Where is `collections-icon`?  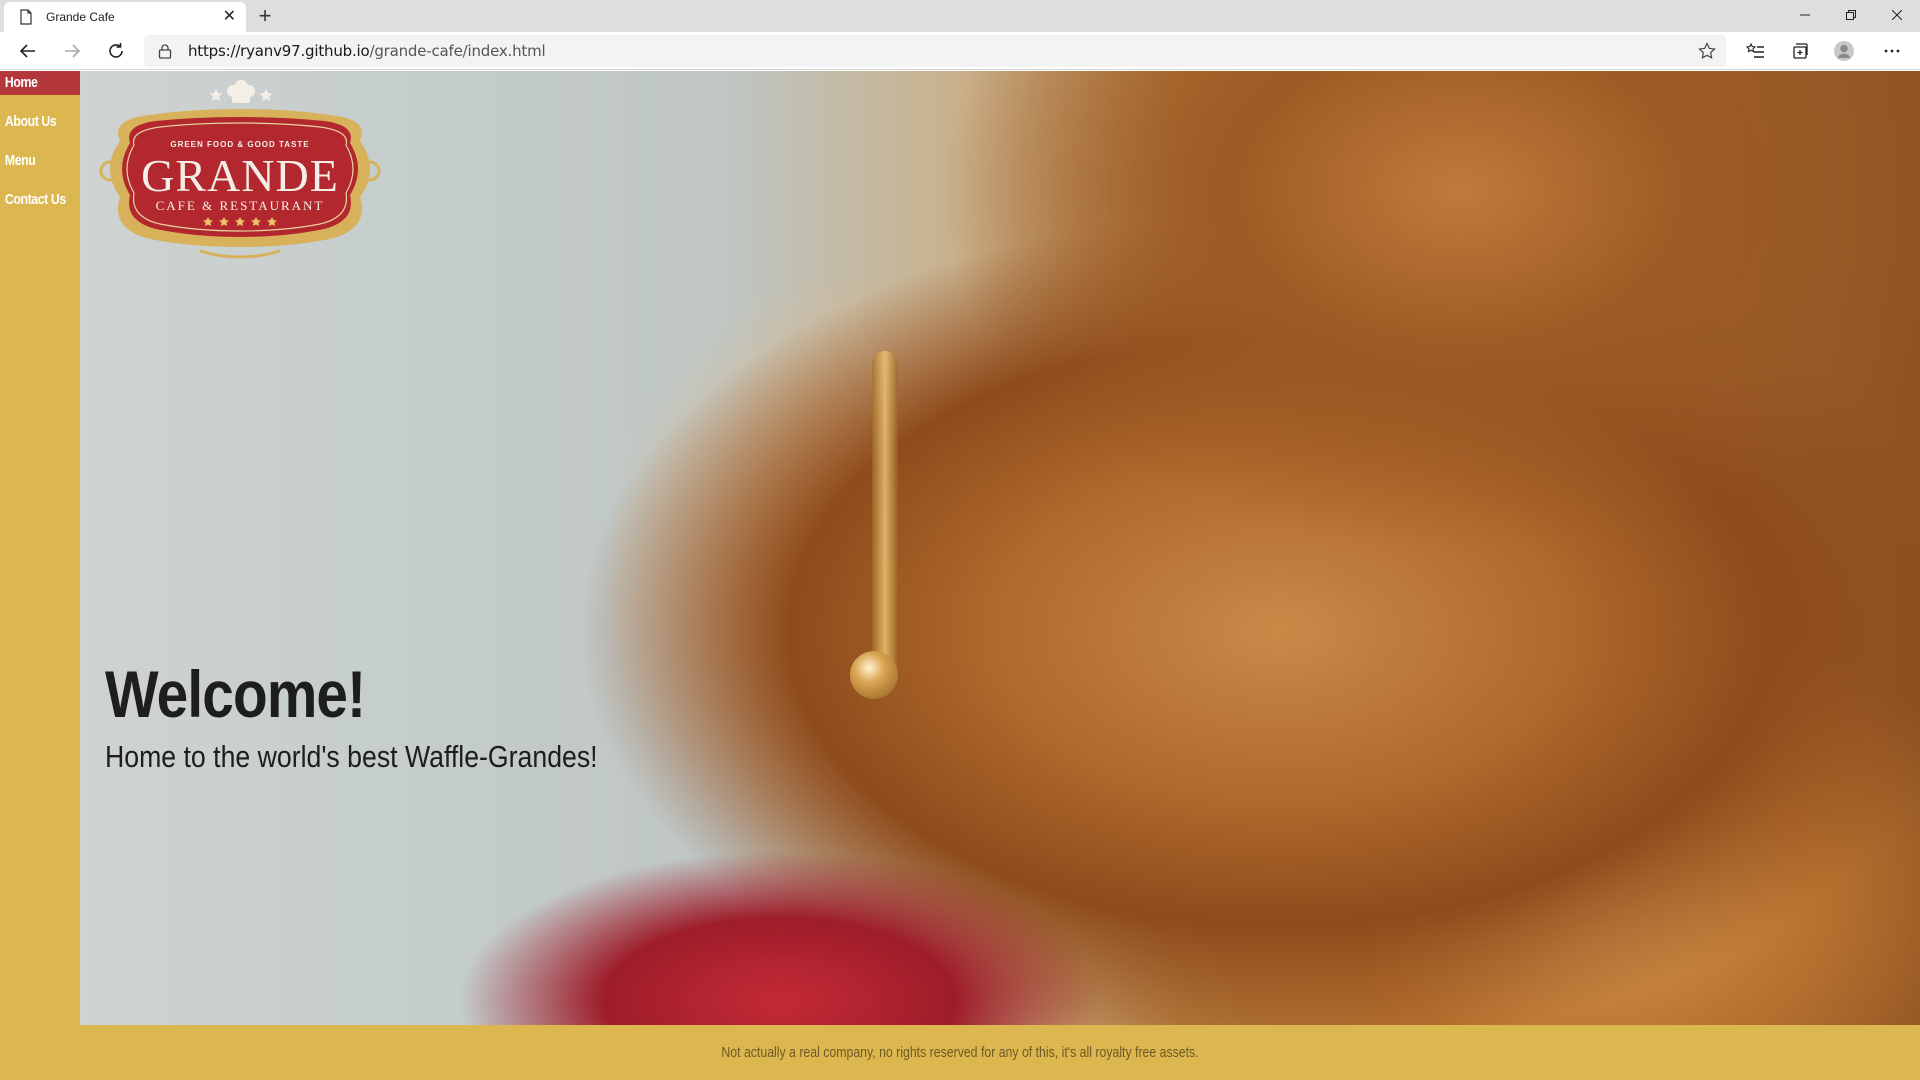 collections-icon is located at coordinates (1800, 51).